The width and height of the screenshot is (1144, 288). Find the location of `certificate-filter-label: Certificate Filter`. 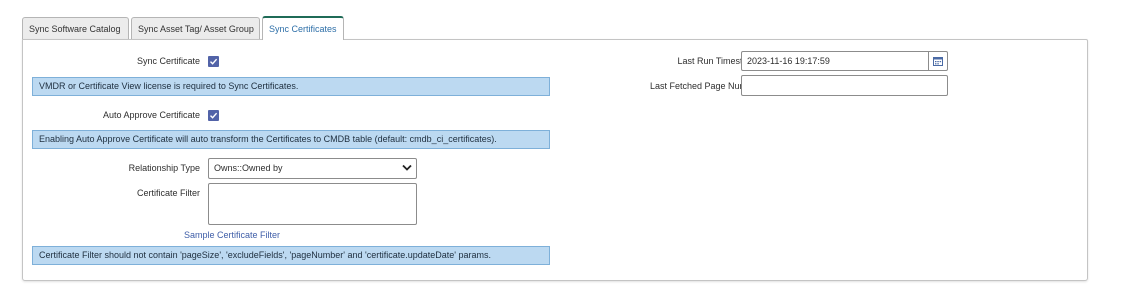

certificate-filter-label: Certificate Filter is located at coordinates (168, 193).